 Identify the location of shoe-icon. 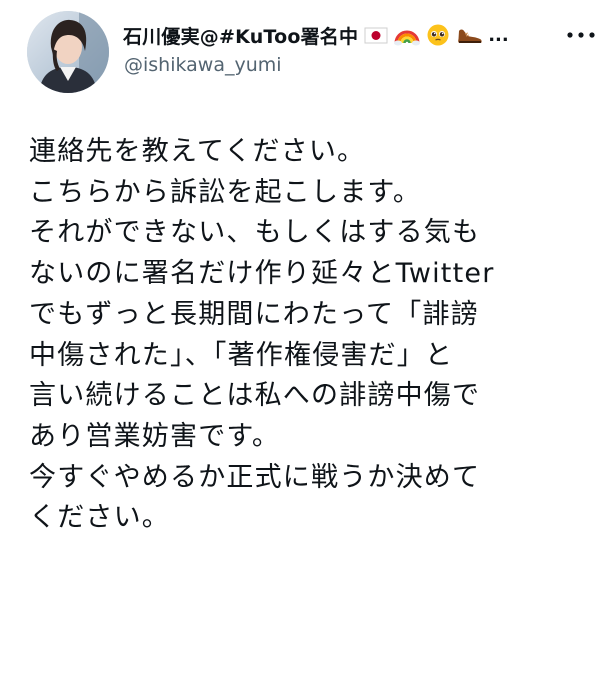
(470, 35).